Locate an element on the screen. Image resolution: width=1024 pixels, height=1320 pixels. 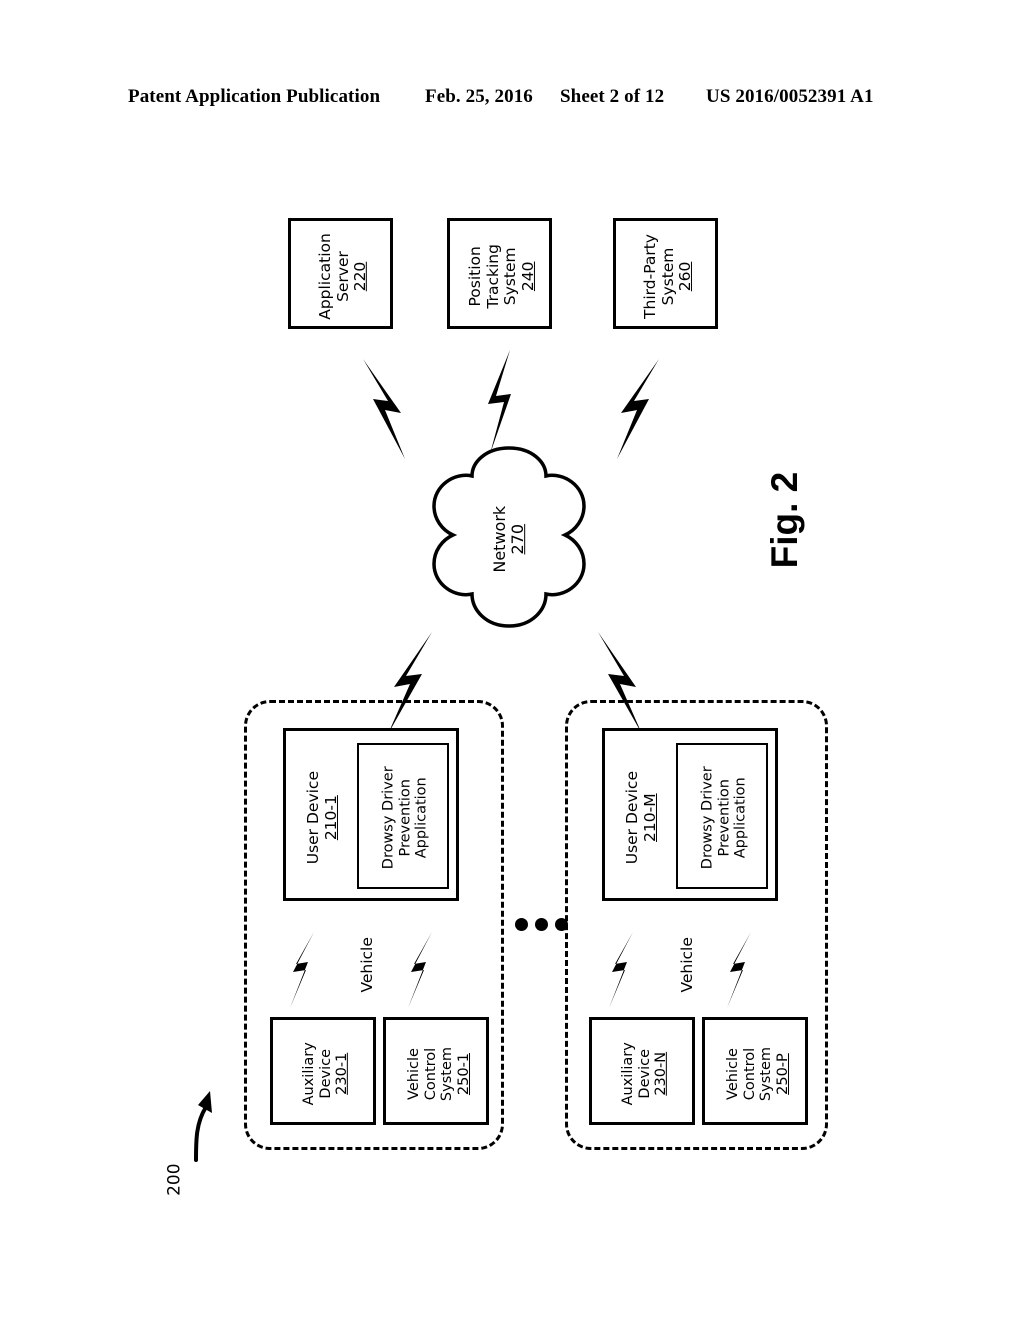
network-label-wrap: Network 270 is located at coordinates (509, 539).